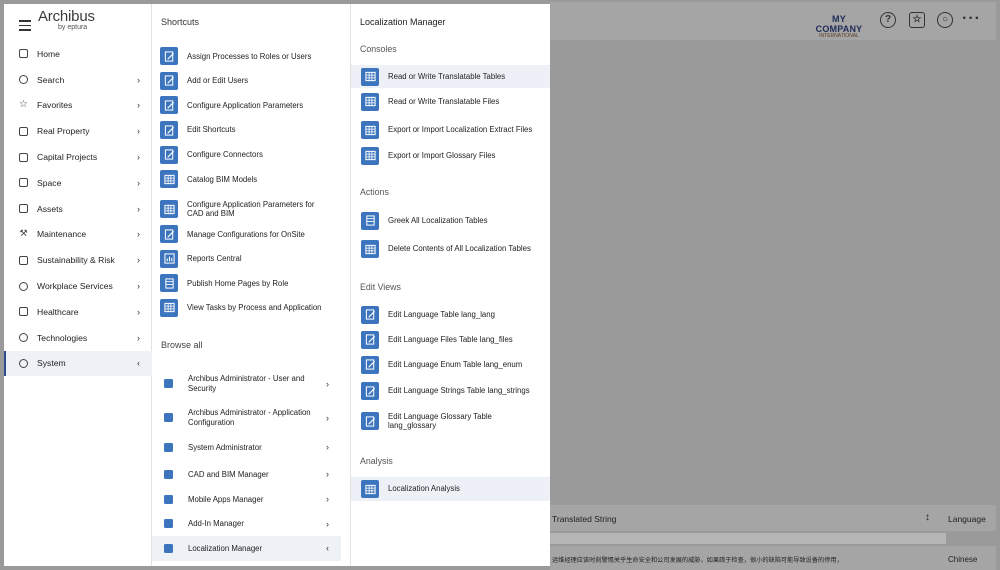  I want to click on company-logo: MY COMPANY INTERNATIONAL, so click(839, 26).